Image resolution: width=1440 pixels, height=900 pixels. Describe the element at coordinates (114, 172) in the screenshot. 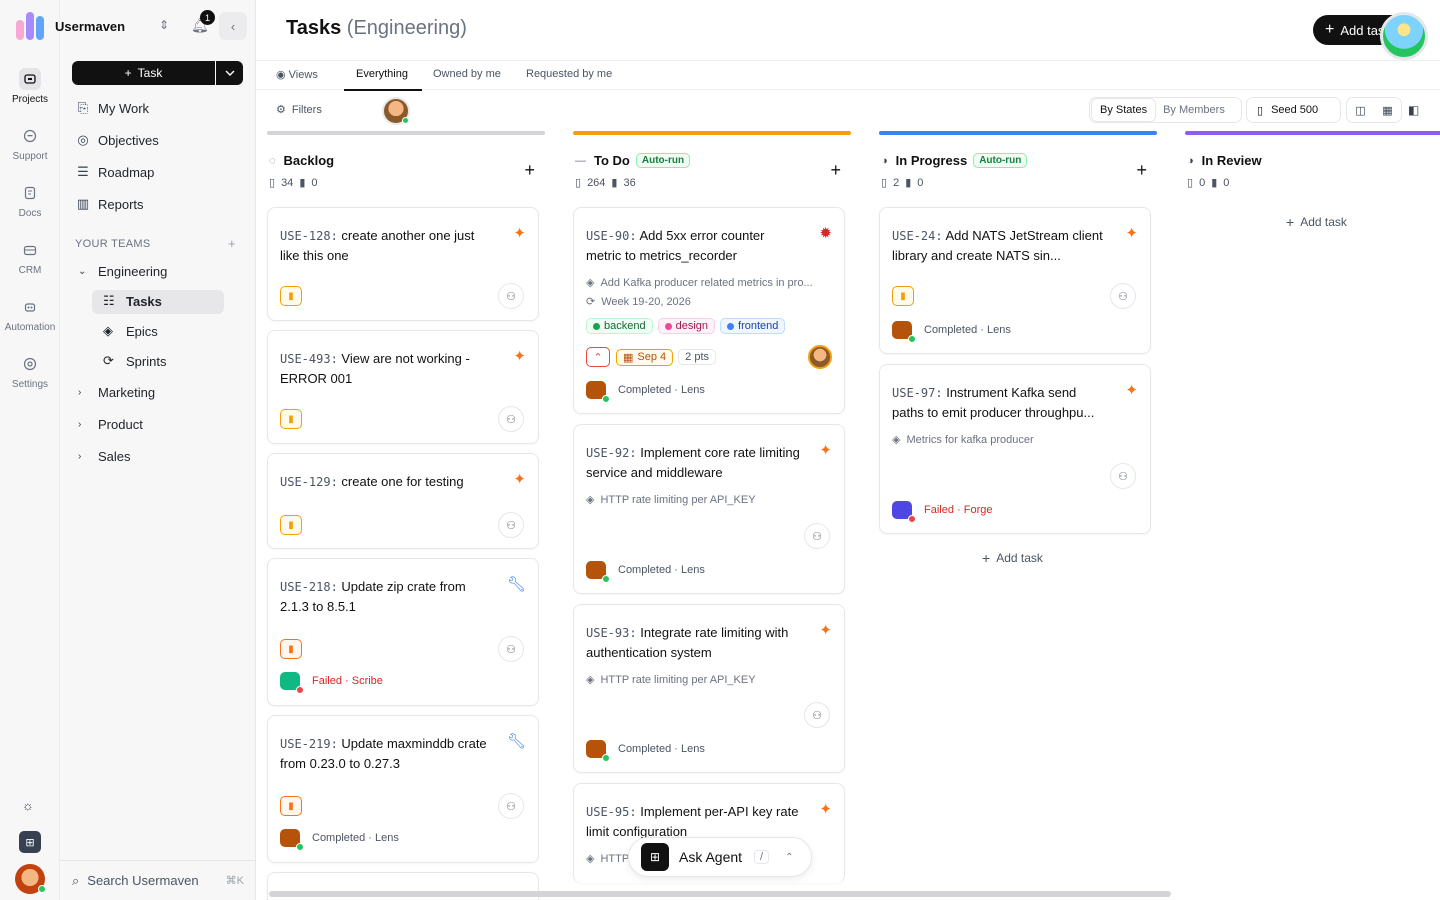

I see `nav-roadmap: ☰ Roadmap` at that location.